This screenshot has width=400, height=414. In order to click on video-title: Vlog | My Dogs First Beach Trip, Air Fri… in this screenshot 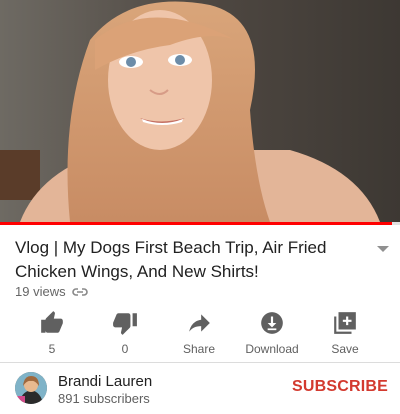, I will do `click(171, 259)`.